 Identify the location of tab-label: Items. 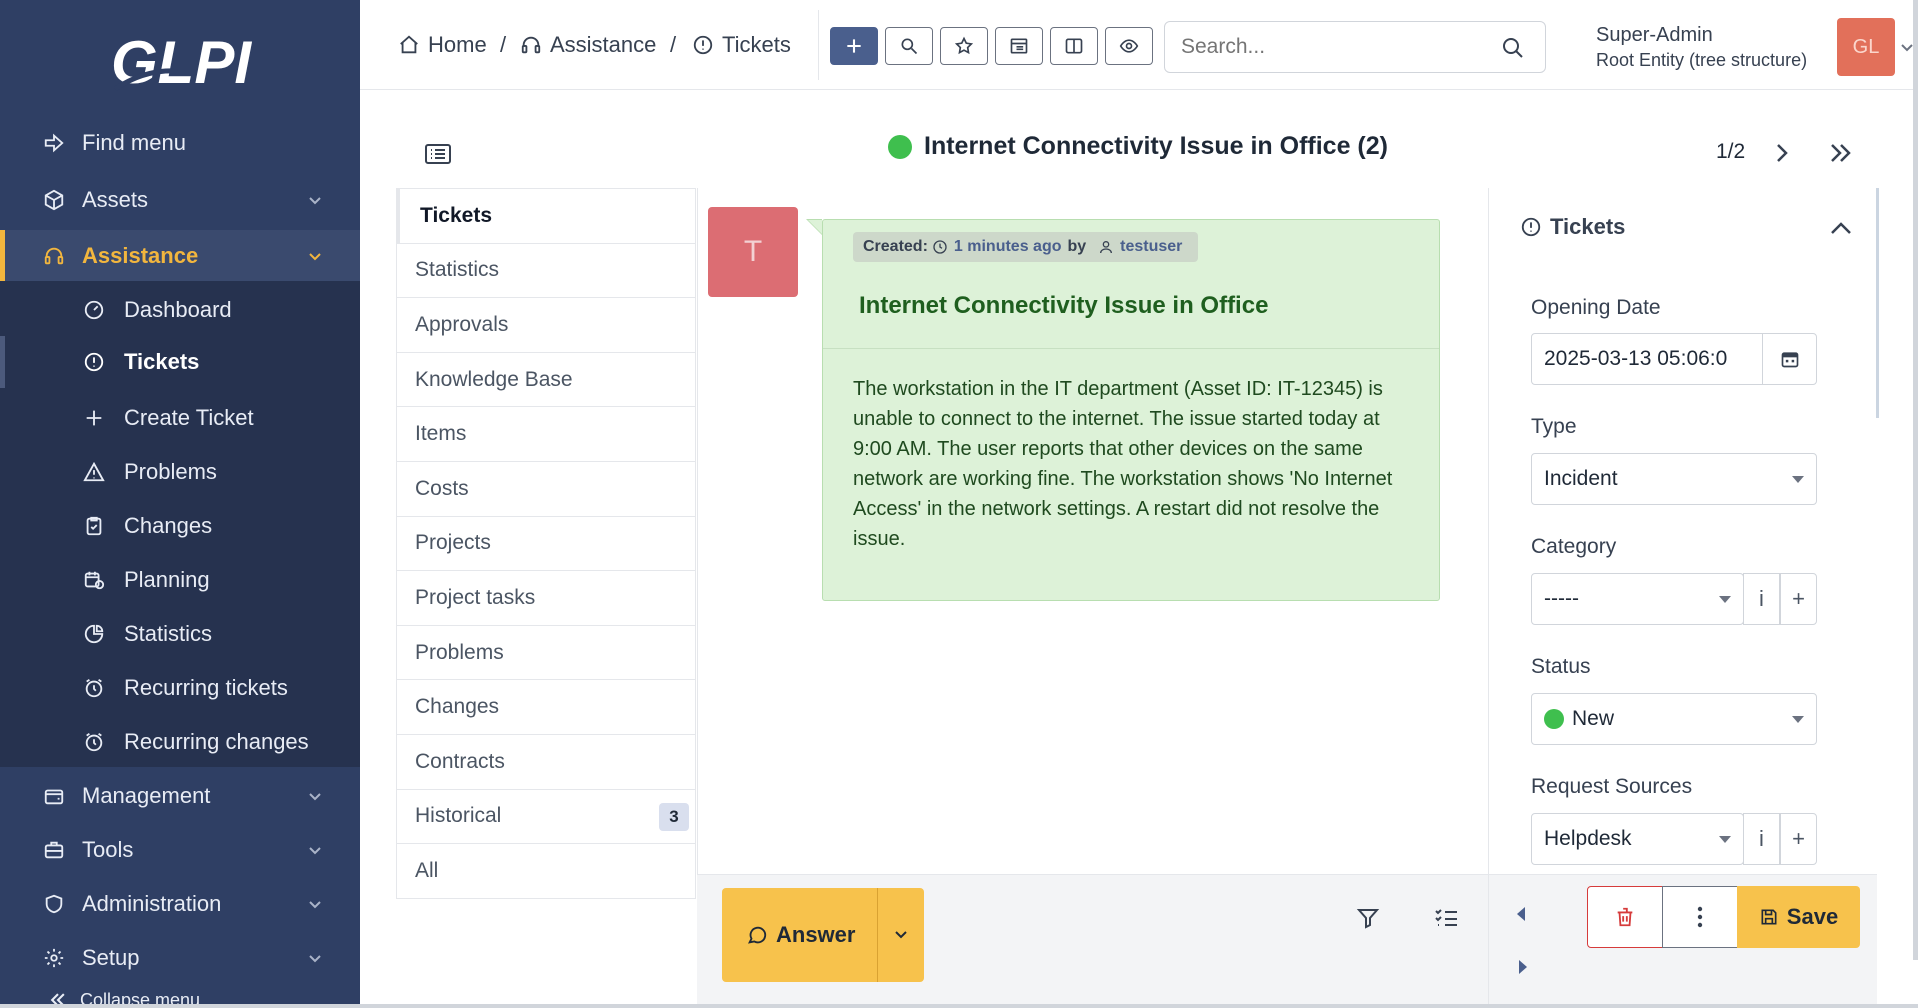
(441, 434).